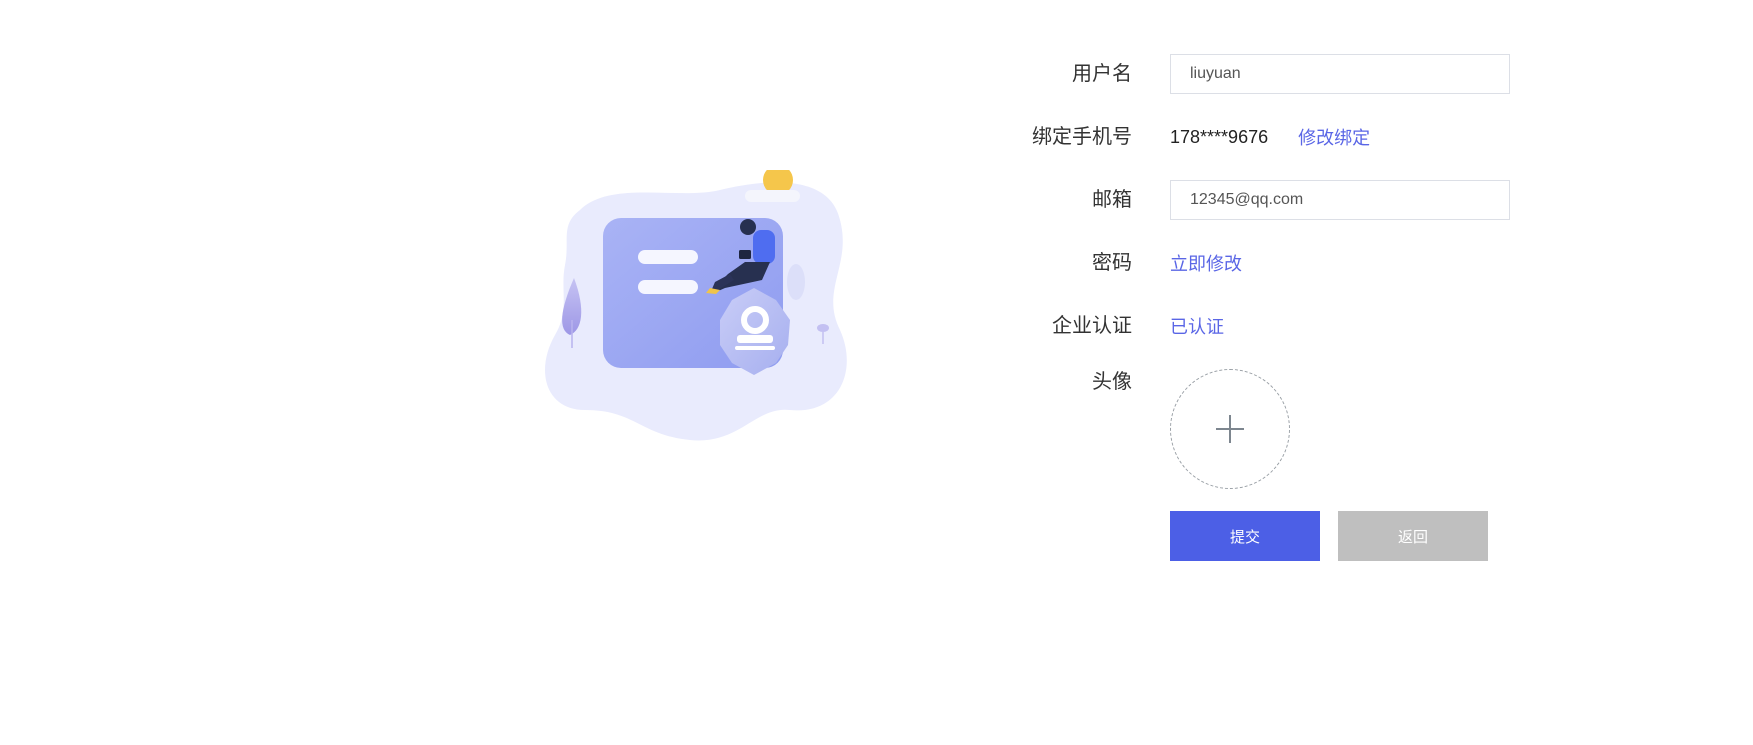 The image size is (1753, 745). I want to click on enterprise-label: 企业认证, so click(1092, 326).